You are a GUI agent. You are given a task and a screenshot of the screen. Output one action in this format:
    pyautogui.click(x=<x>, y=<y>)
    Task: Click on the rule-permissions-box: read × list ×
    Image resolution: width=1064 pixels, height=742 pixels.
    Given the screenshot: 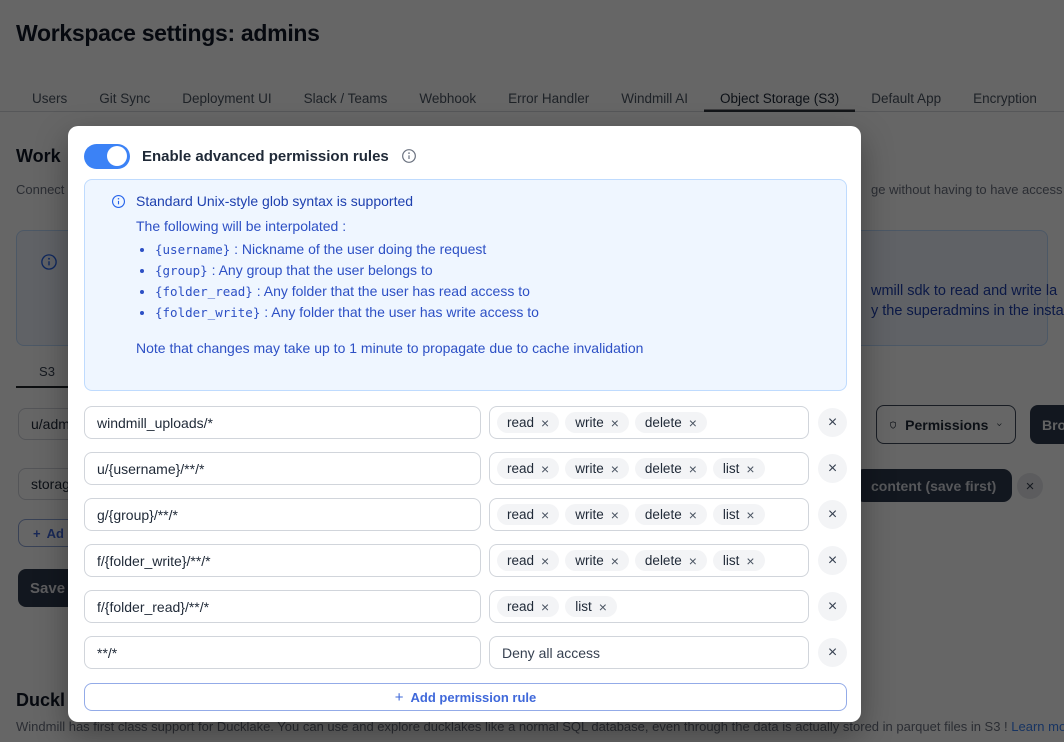 What is the action you would take?
    pyautogui.click(x=649, y=606)
    